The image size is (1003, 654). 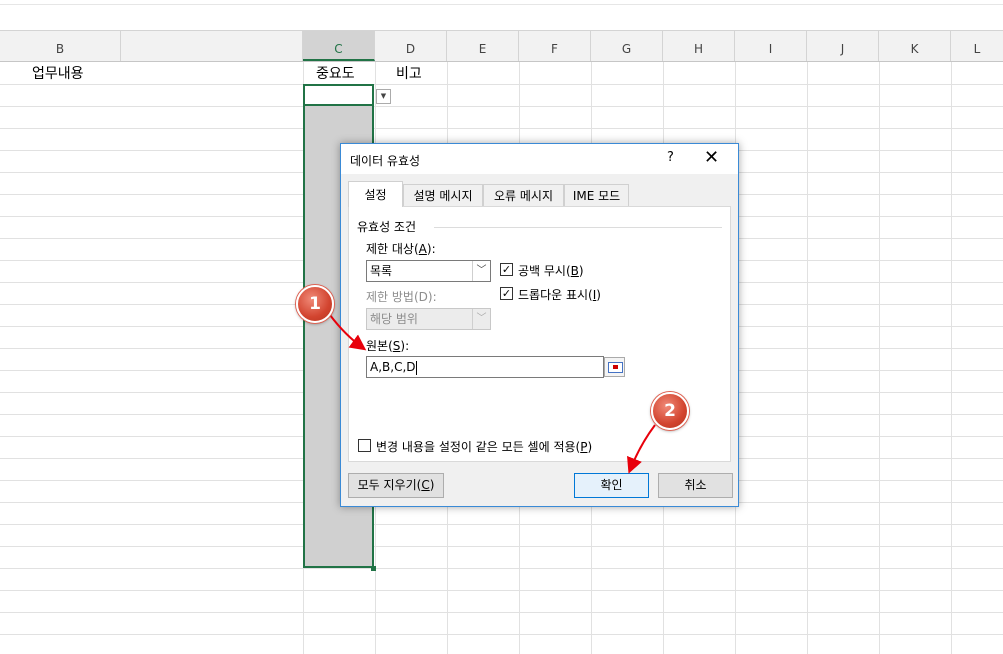 I want to click on annotation-arrows, so click(x=492, y=394).